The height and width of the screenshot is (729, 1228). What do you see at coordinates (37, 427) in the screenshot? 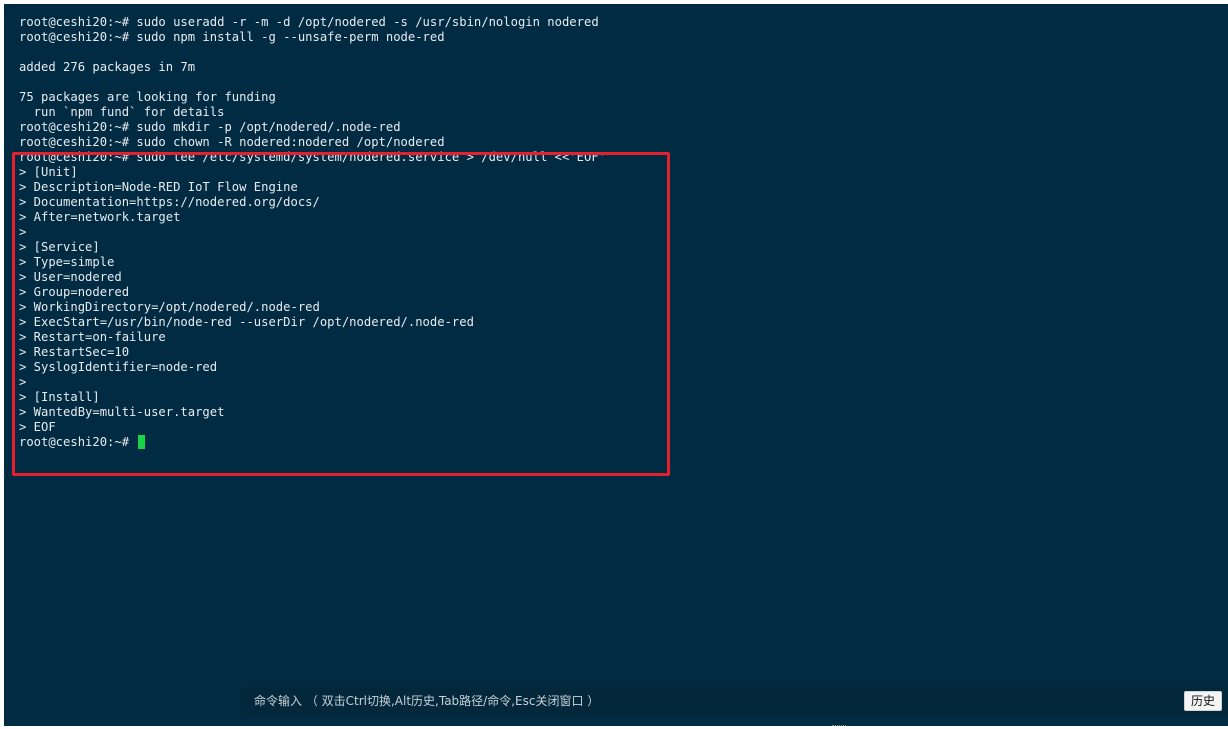
I see `terminal-line: > EOF` at bounding box center [37, 427].